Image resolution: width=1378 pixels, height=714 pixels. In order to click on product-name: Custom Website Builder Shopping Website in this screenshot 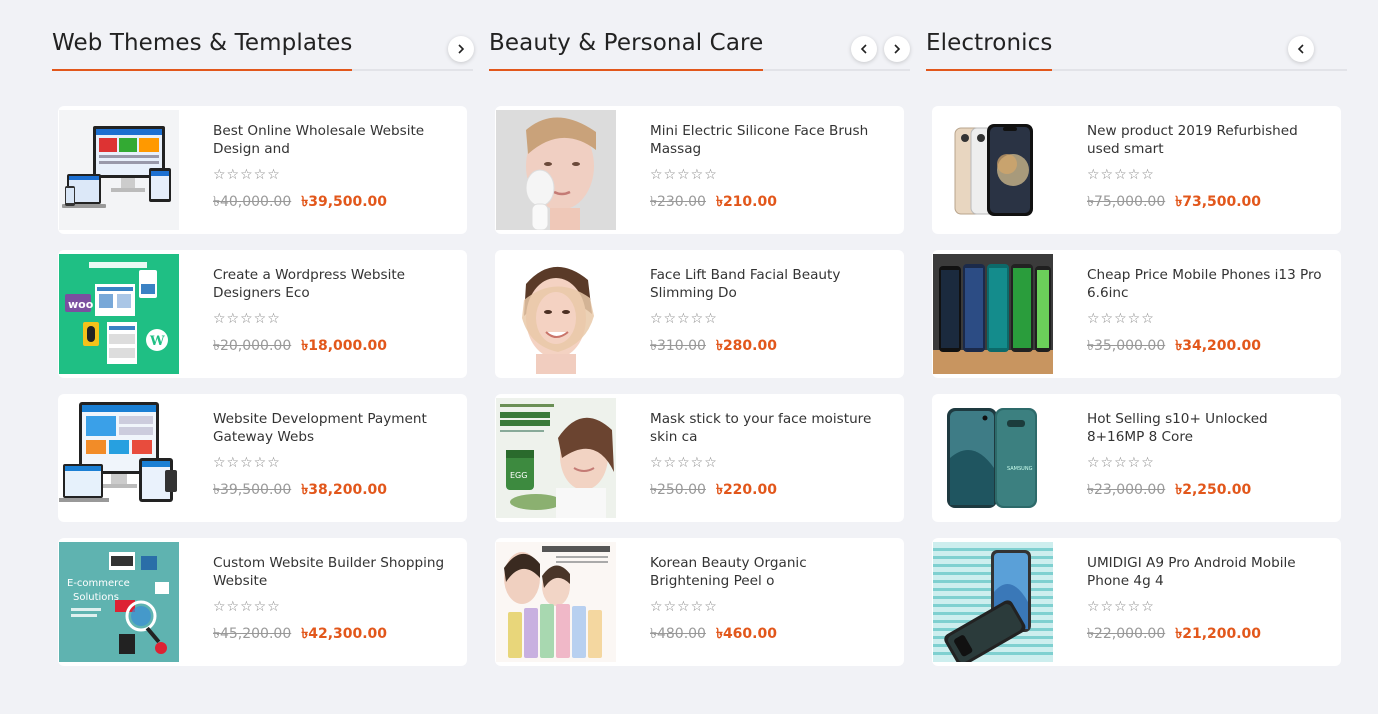, I will do `click(333, 572)`.